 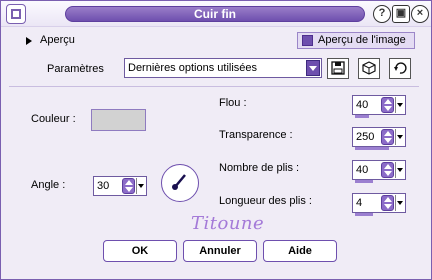 What do you see at coordinates (364, 214) in the screenshot?
I see `fold-length-slider` at bounding box center [364, 214].